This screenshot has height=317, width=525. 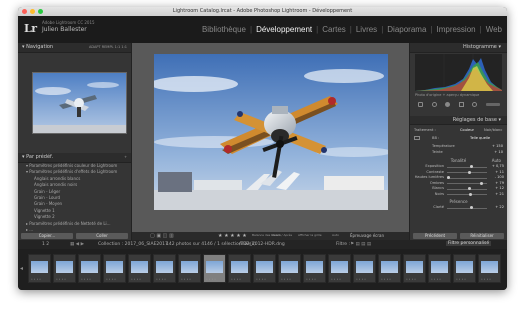 I want to click on rating-stars: ★ ★ ★ ★ ★, so click(x=232, y=236).